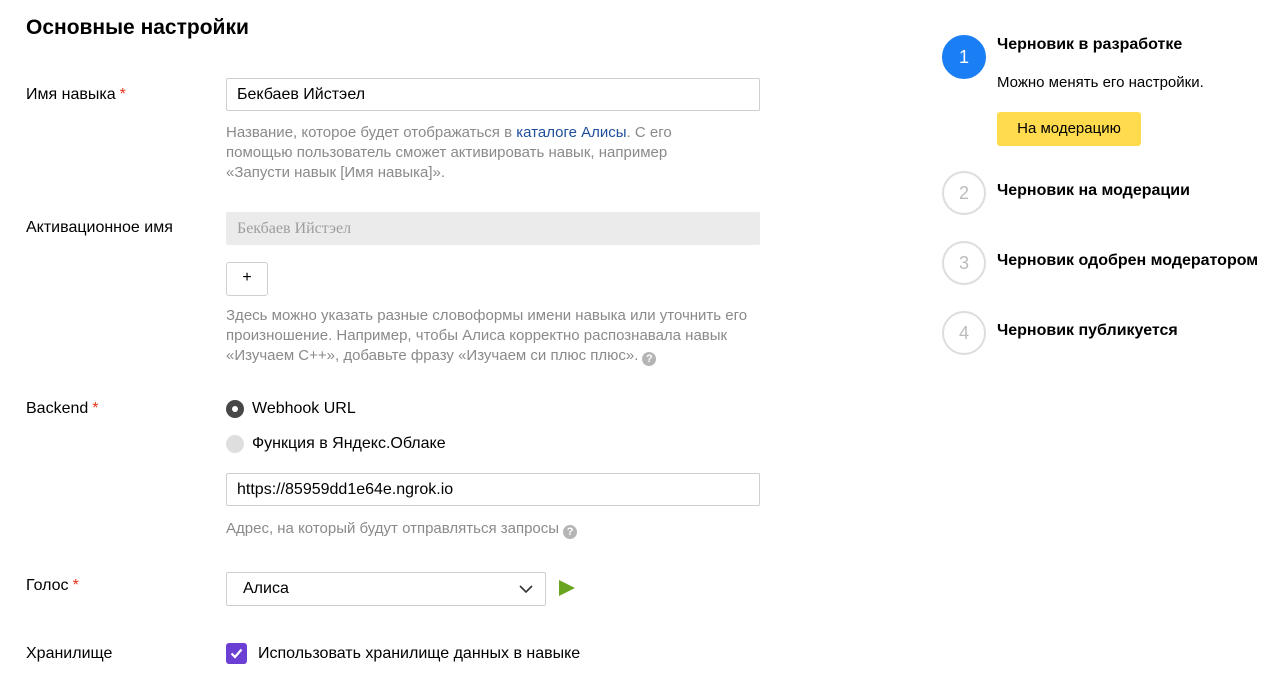  What do you see at coordinates (57, 408) in the screenshot?
I see `backend-label-text: Backend` at bounding box center [57, 408].